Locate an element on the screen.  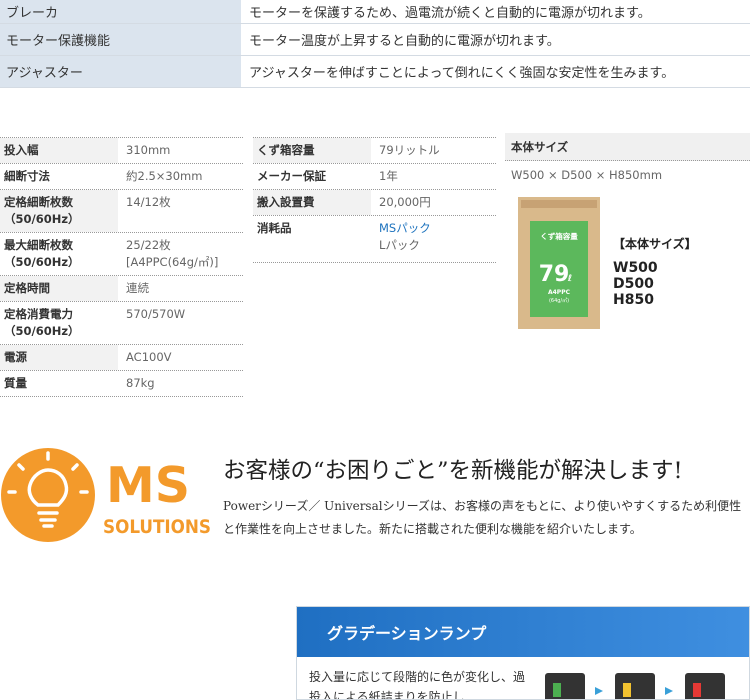
spec-key: 最大細断枚数 （50/60Hz） is located at coordinates (42, 253).